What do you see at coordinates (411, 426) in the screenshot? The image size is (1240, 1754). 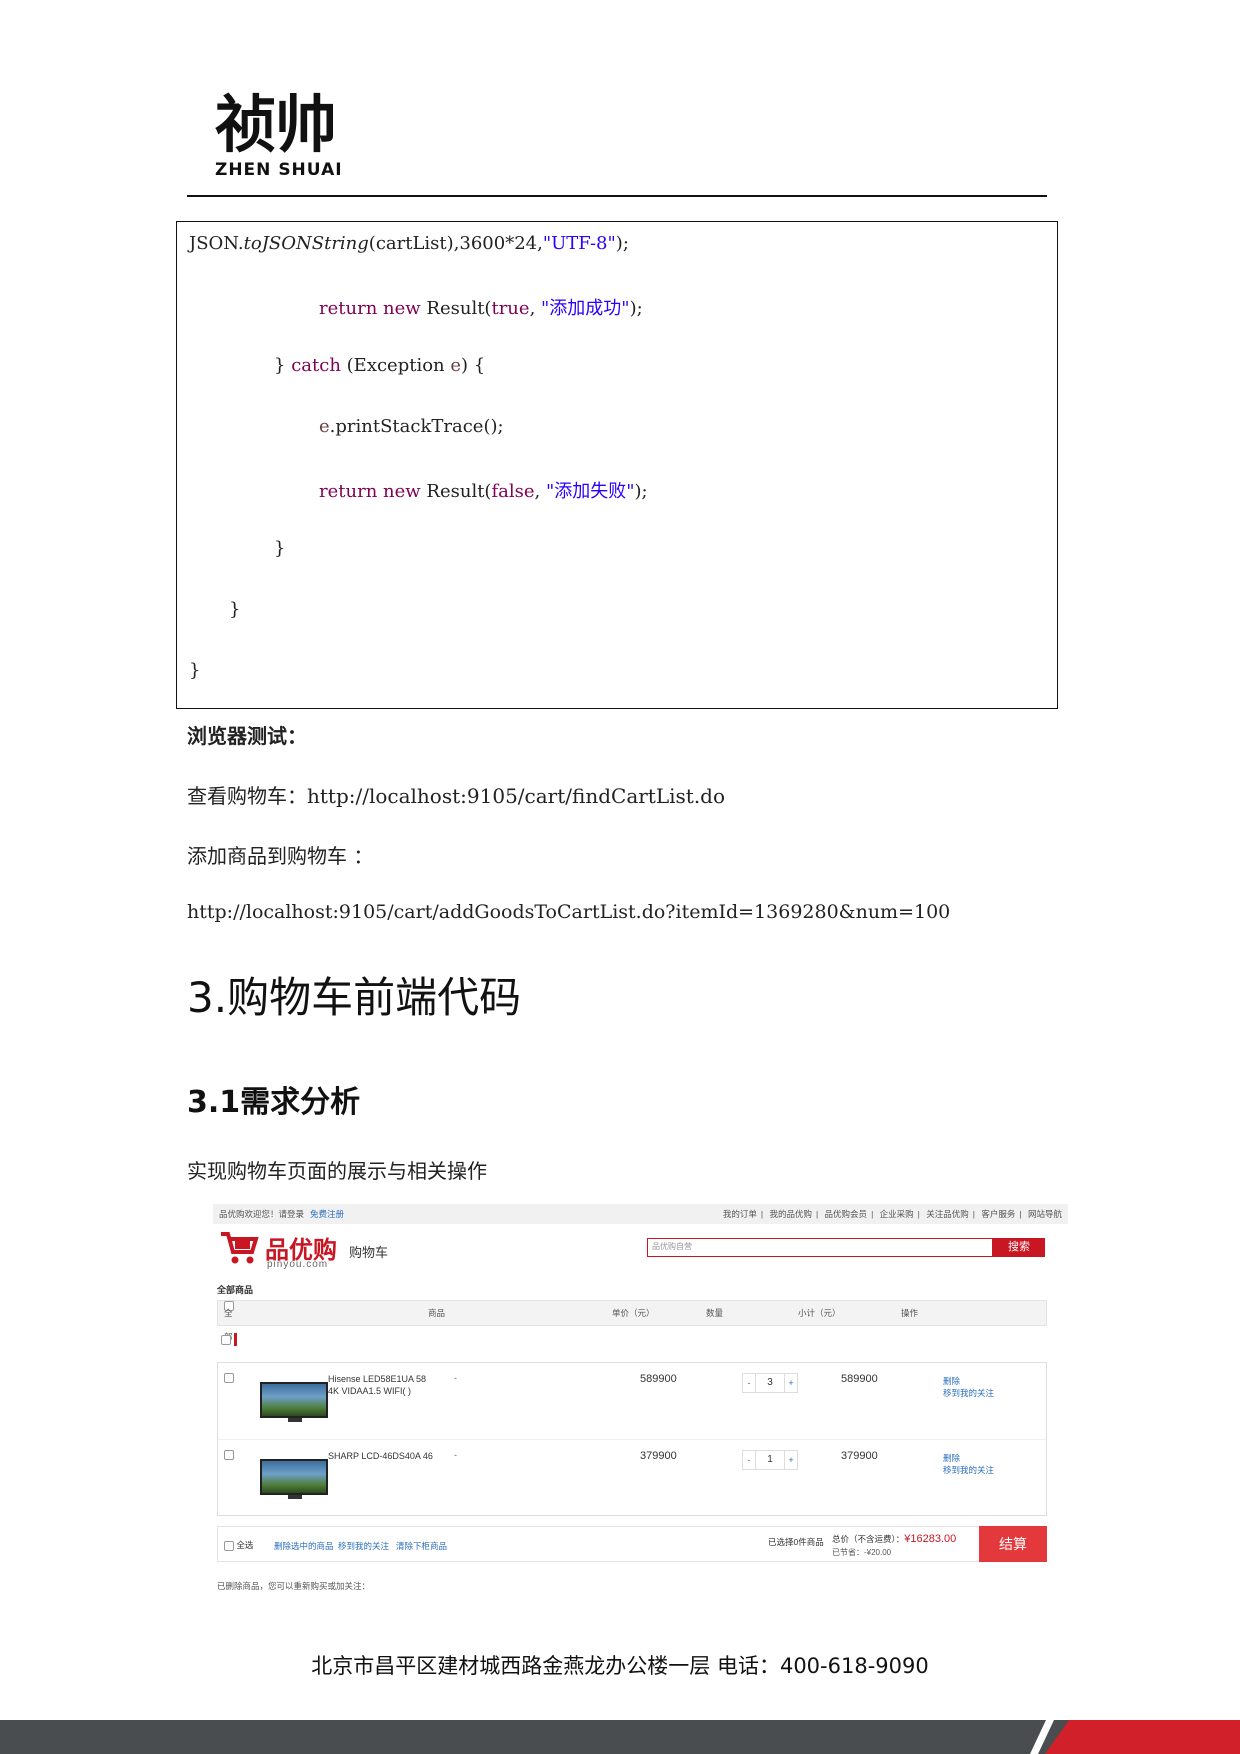 I see `code-line-4: e.printStackTrace();` at bounding box center [411, 426].